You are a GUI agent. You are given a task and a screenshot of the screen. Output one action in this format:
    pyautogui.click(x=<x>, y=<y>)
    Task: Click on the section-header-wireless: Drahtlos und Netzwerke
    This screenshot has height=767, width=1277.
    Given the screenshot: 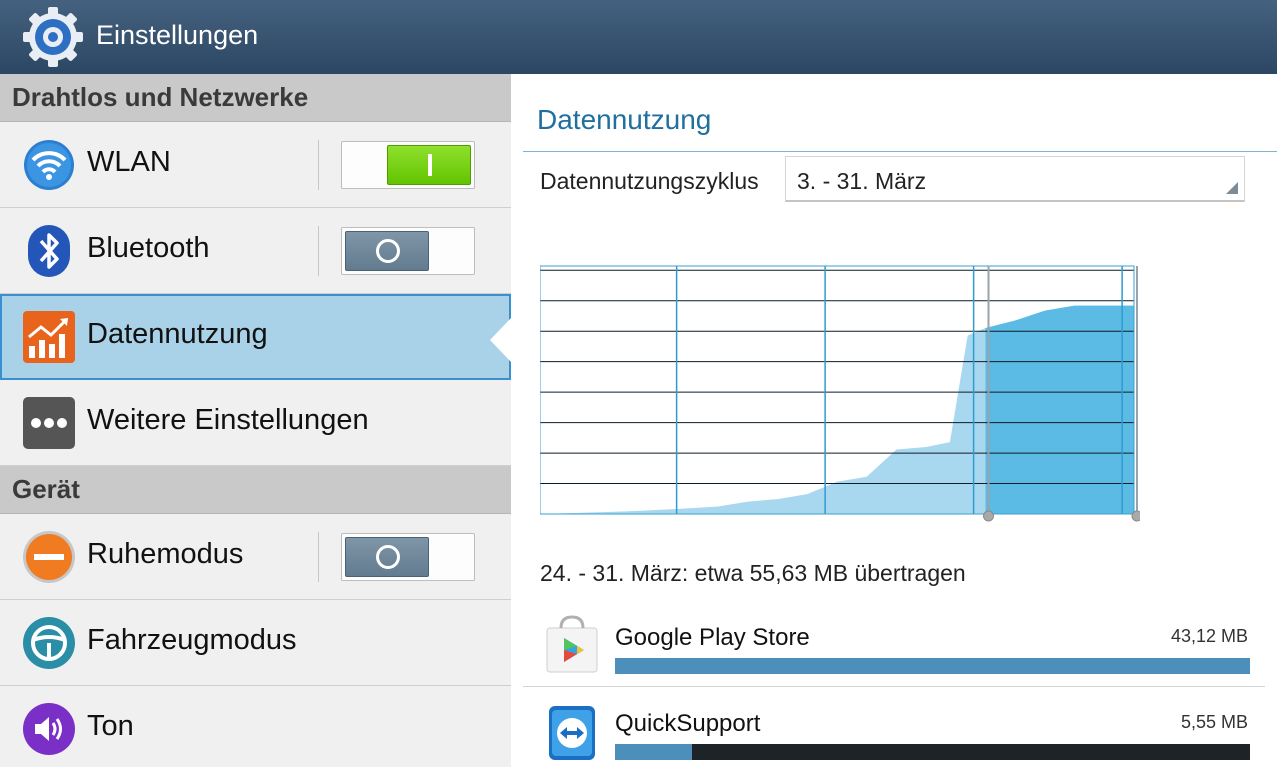 What is the action you would take?
    pyautogui.click(x=255, y=98)
    